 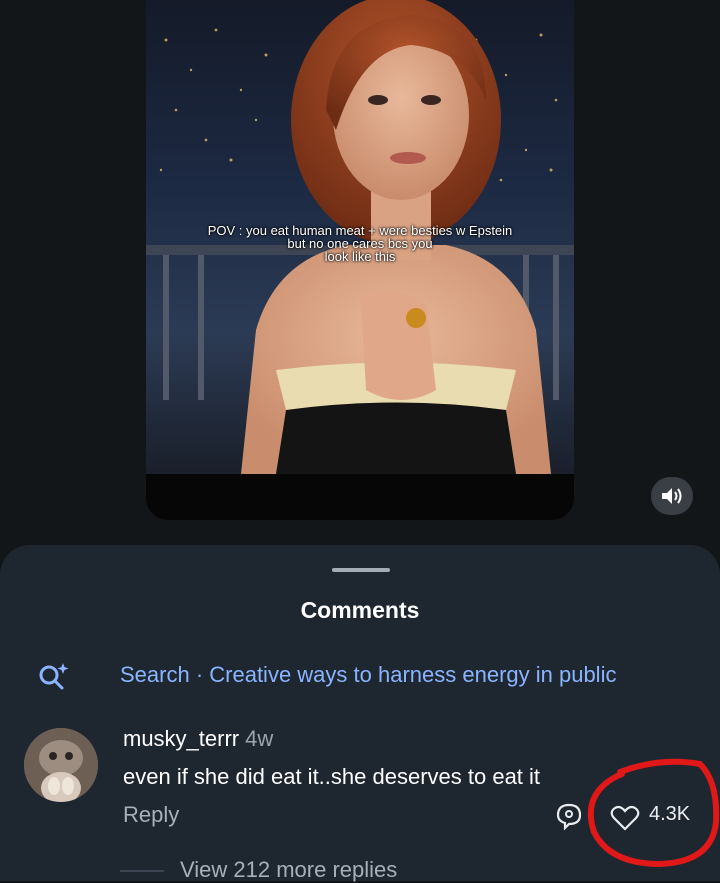 I want to click on username: musky_terrr, so click(x=181, y=738).